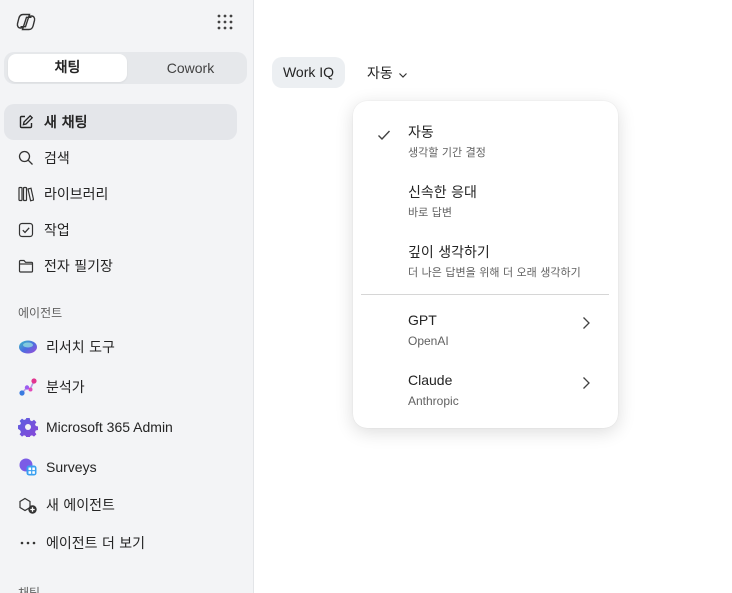 The width and height of the screenshot is (732, 593). Describe the element at coordinates (40, 313) in the screenshot. I see `agents-heading: 에이전트` at that location.